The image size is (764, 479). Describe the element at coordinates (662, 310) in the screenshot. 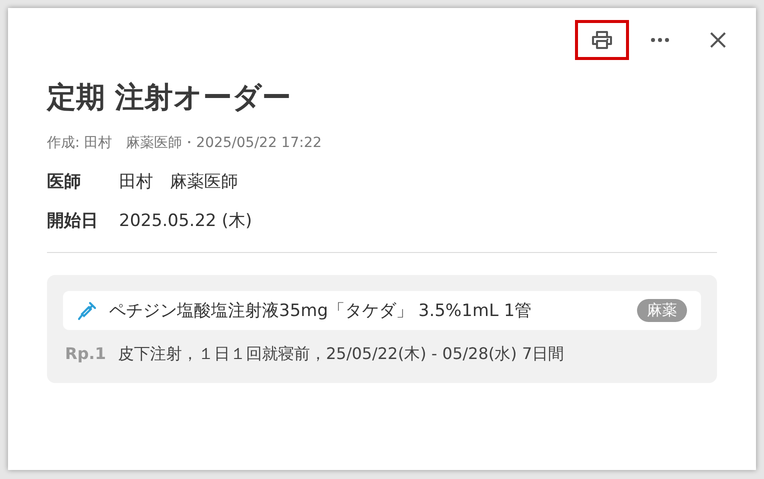

I see `narcotic-tag: 麻薬` at that location.